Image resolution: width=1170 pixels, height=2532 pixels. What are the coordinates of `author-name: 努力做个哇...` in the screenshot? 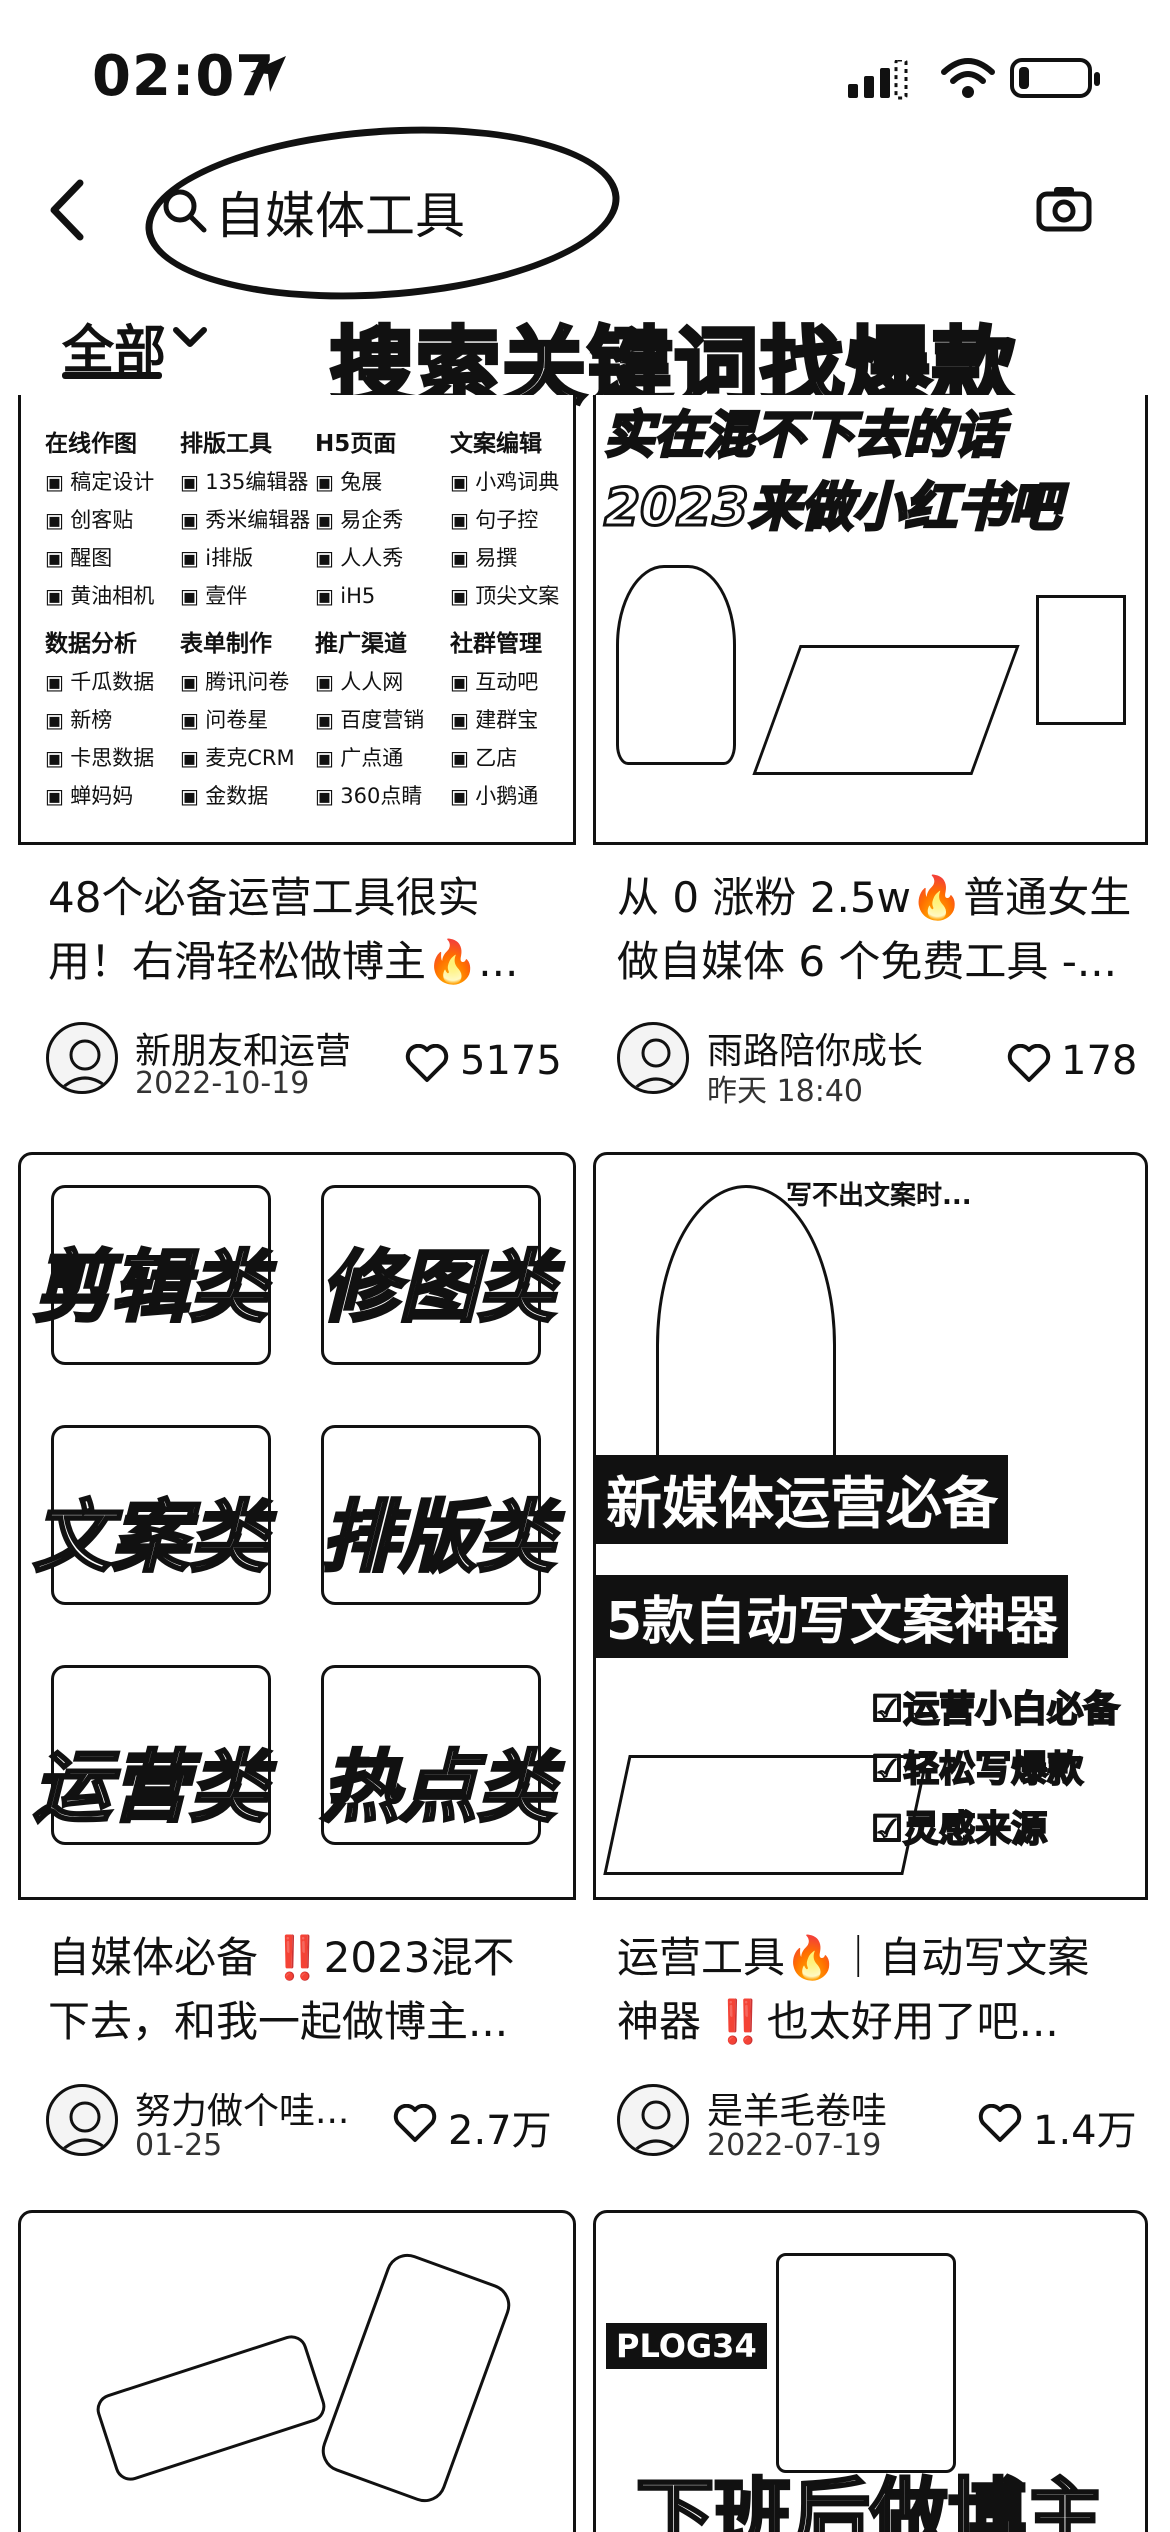 It's located at (242, 2108).